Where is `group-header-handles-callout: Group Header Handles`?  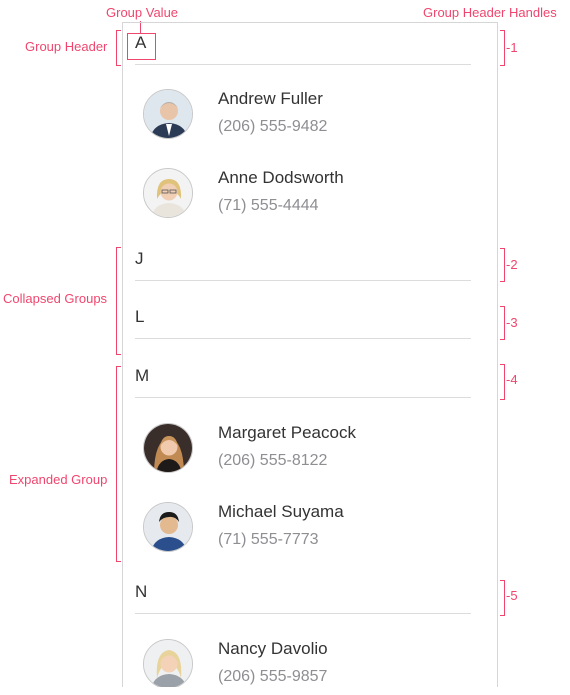
group-header-handles-callout: Group Header Handles is located at coordinates (490, 12).